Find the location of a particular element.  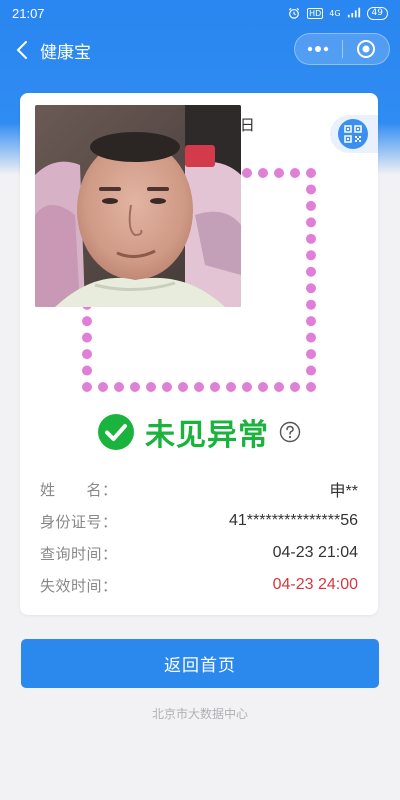

qr-code-icon is located at coordinates (353, 134).